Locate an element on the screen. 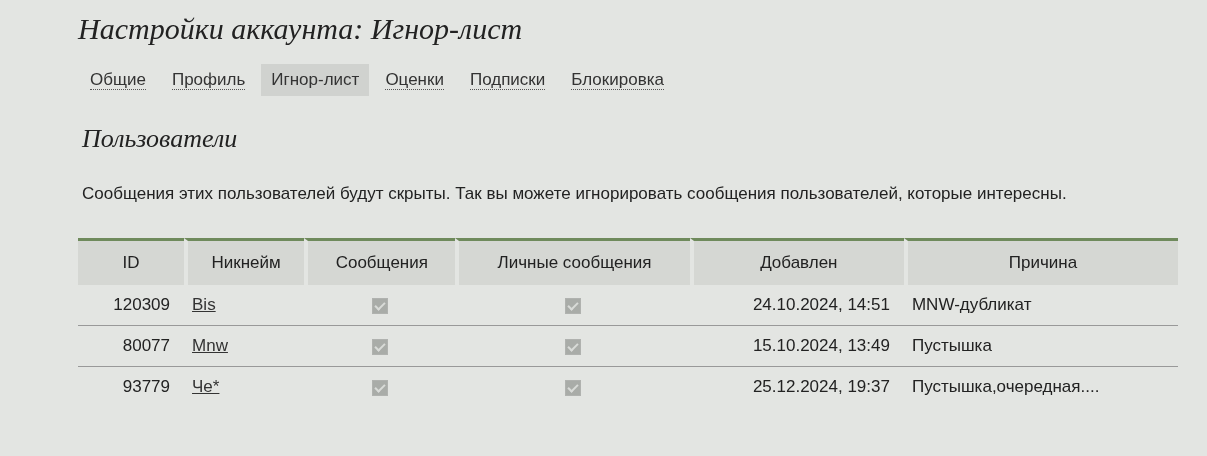 This screenshot has height=456, width=1207. tab: Оценки is located at coordinates (414, 80).